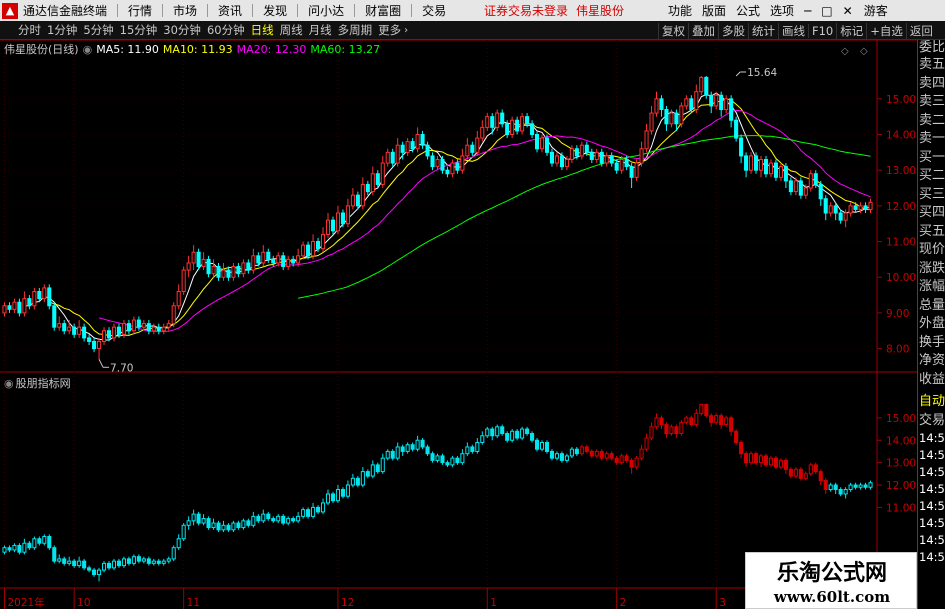 This screenshot has width=945, height=609. Describe the element at coordinates (291, 30) in the screenshot. I see `period-weekly: 周线` at that location.